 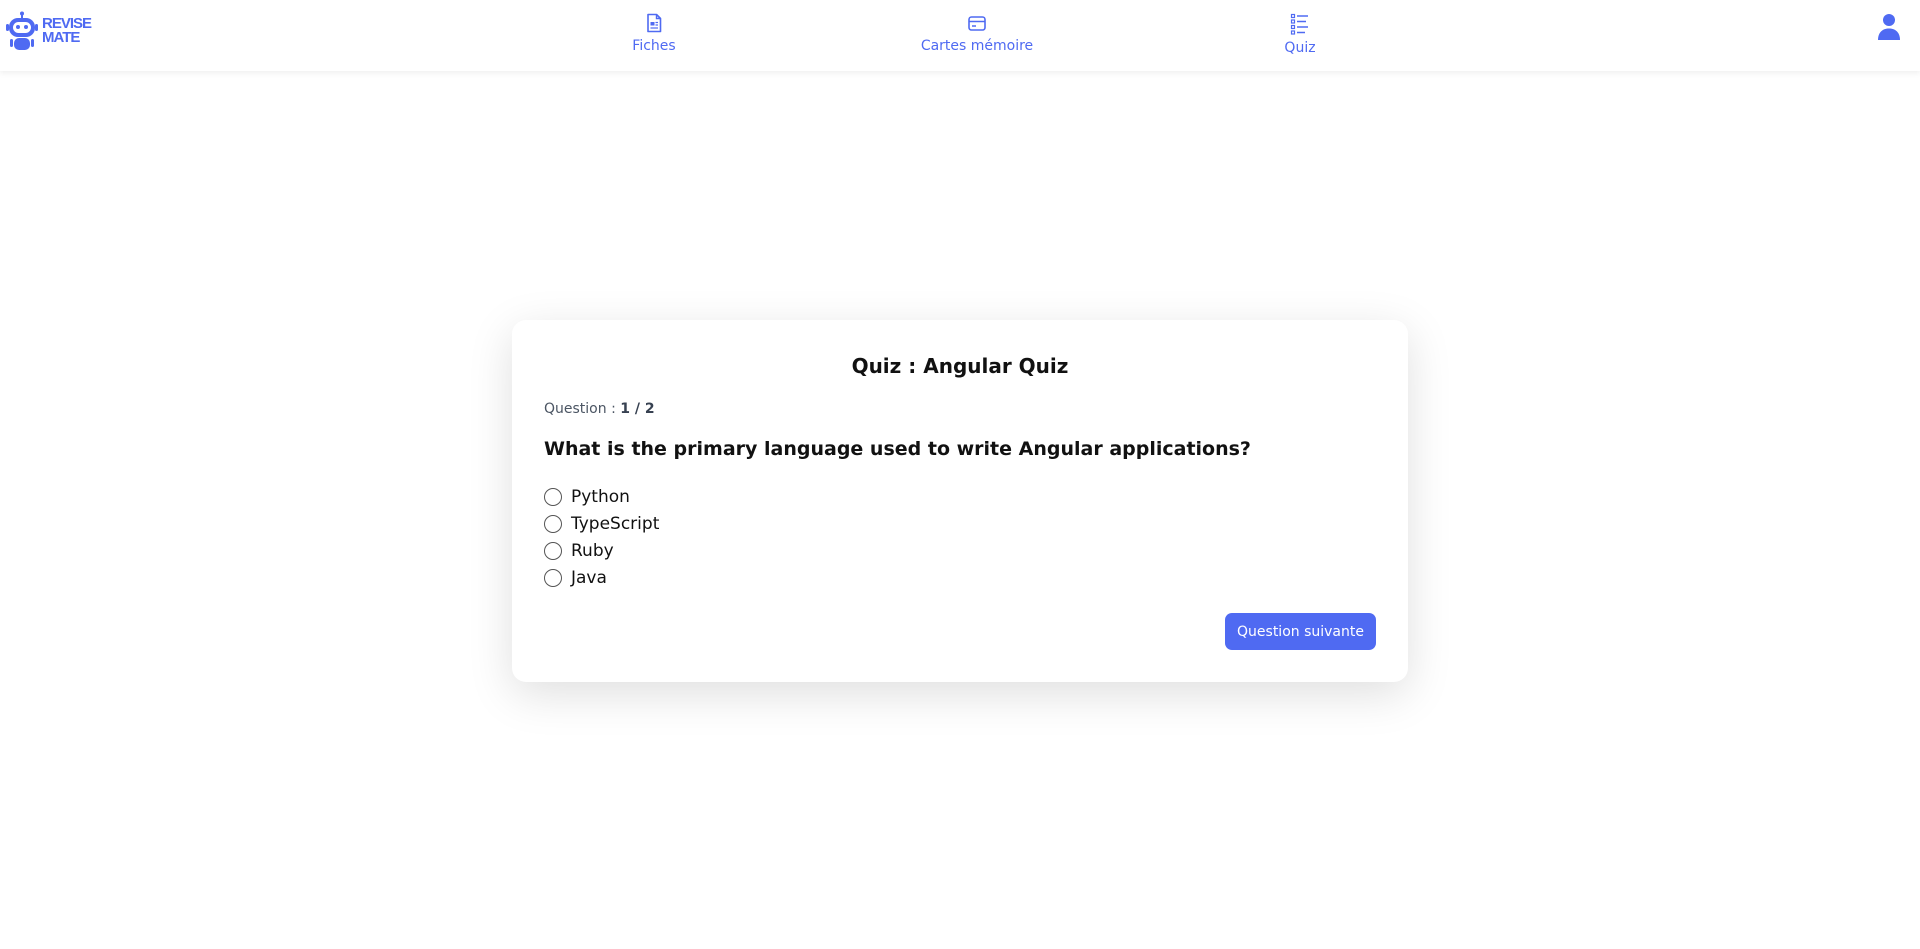 I want to click on answer-option-python: Python, so click(x=601, y=496).